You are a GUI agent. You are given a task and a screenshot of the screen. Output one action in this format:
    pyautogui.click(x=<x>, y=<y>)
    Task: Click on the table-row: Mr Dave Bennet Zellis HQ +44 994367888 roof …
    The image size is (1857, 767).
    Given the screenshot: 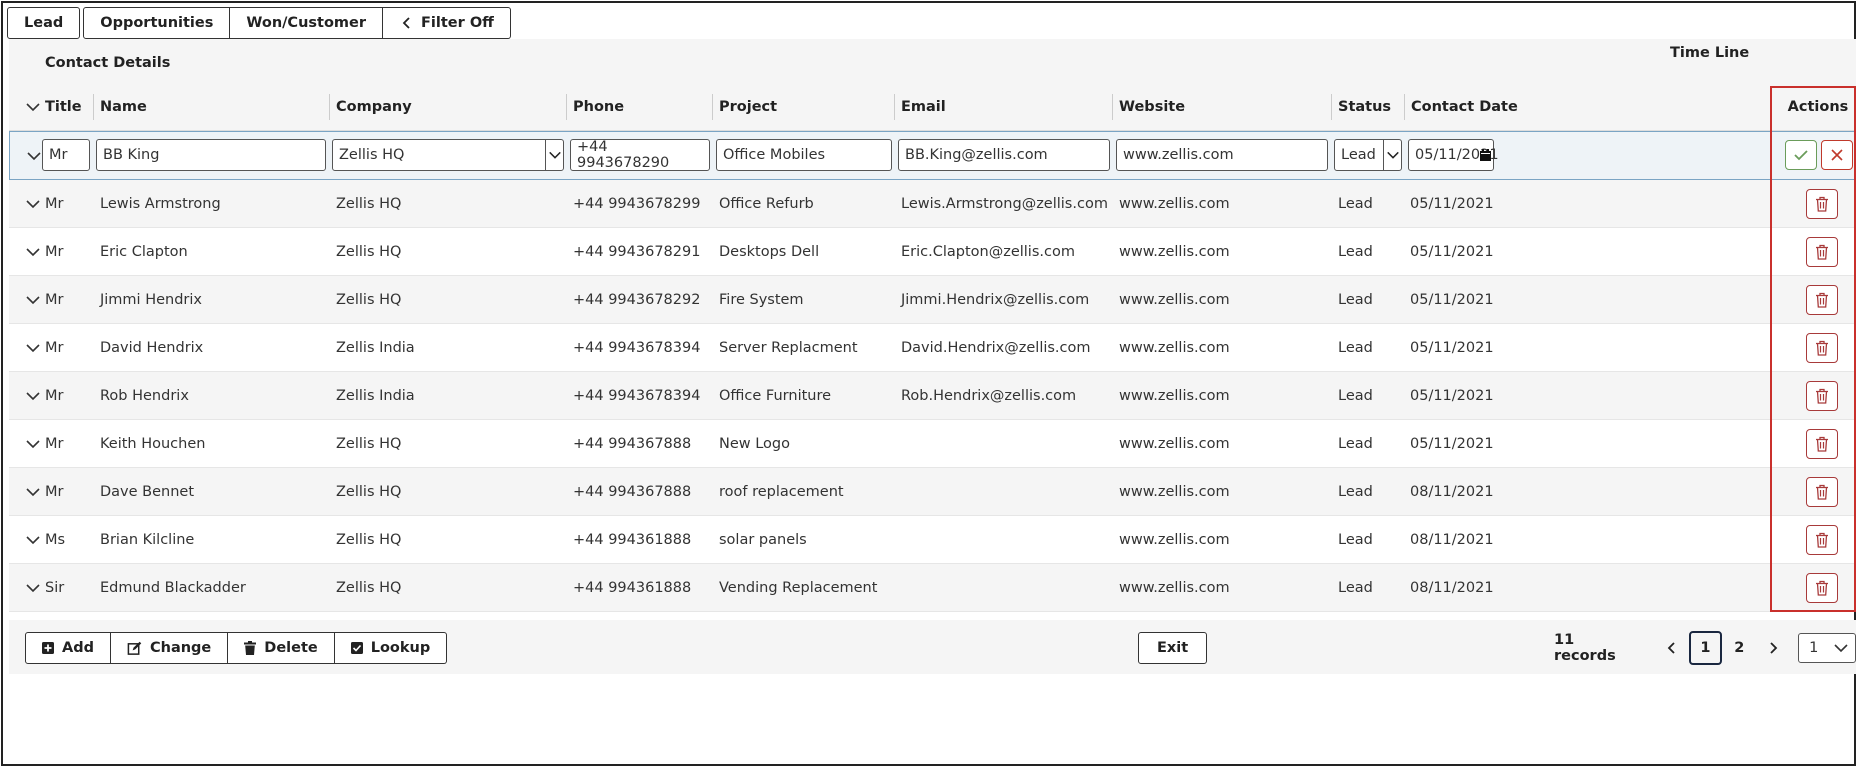 What is the action you would take?
    pyautogui.click(x=932, y=492)
    